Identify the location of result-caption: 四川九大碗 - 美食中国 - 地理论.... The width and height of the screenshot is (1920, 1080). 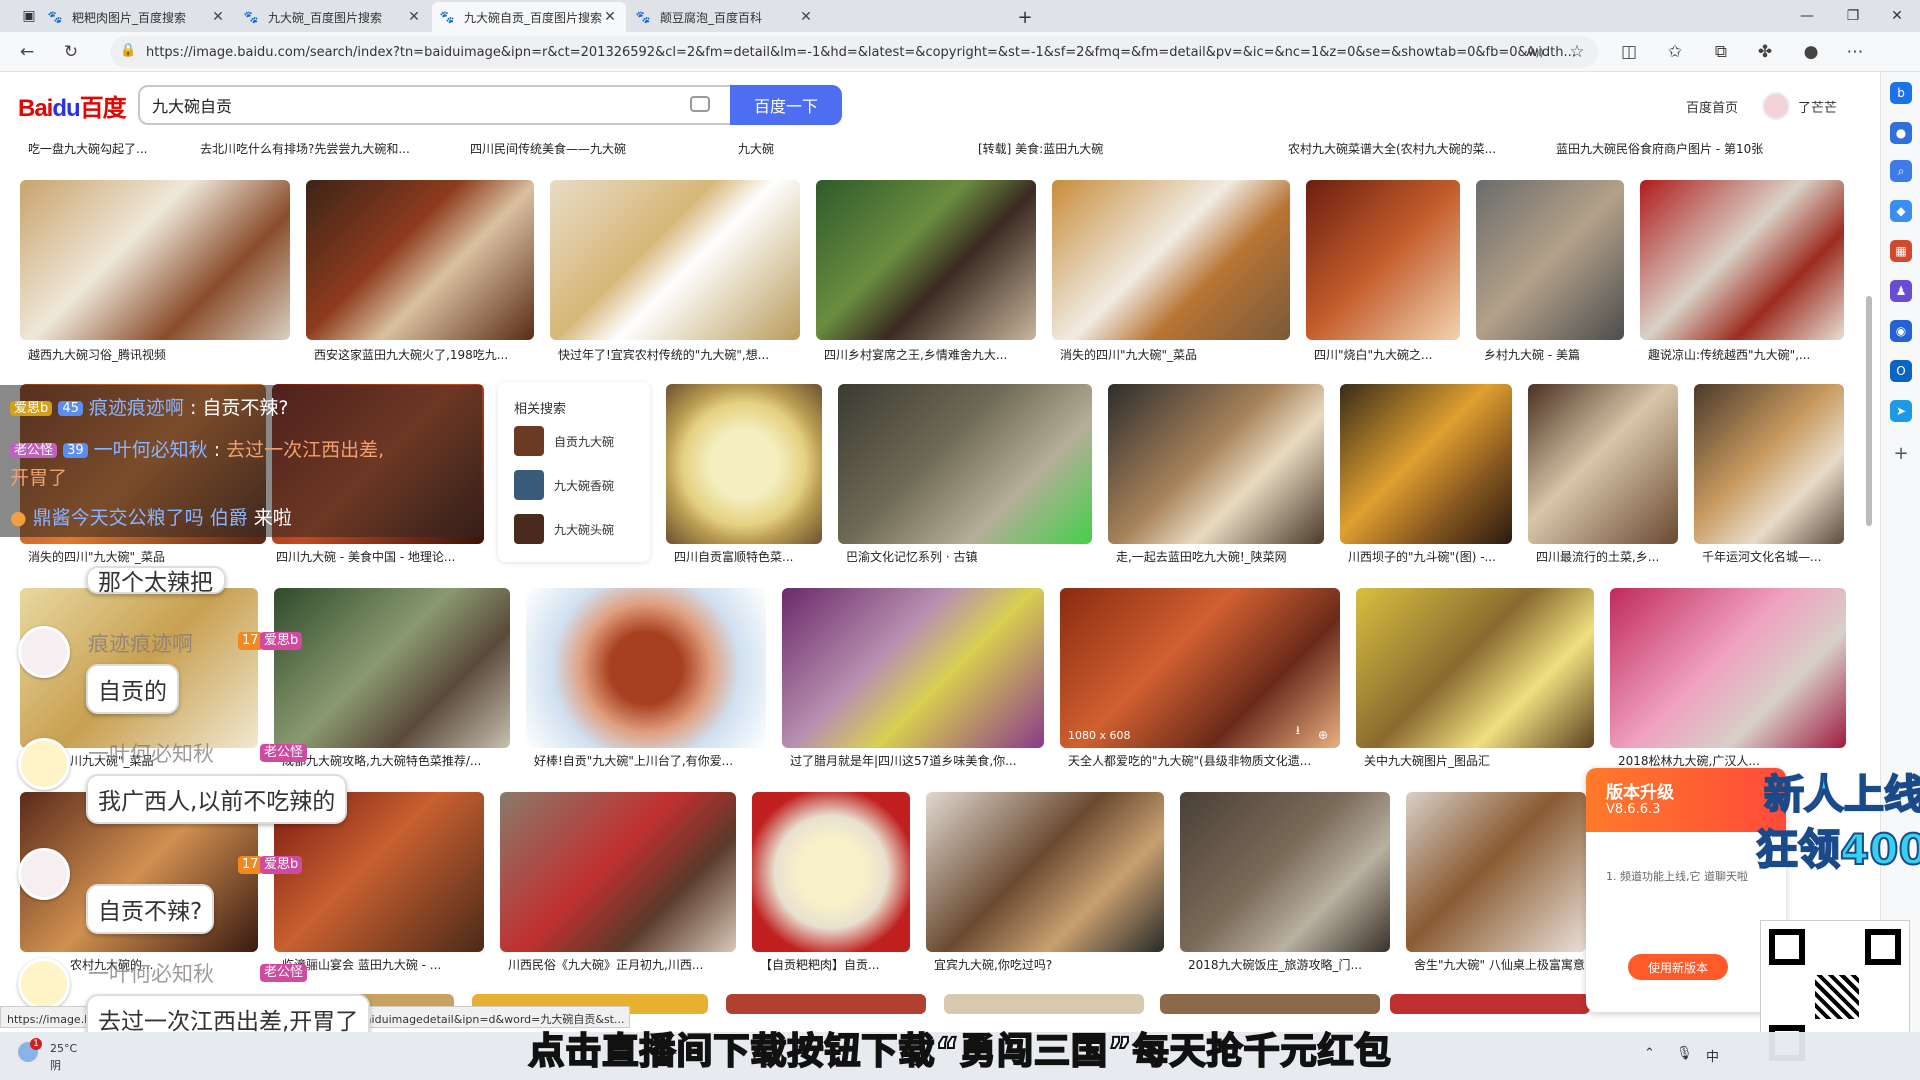
(380, 556).